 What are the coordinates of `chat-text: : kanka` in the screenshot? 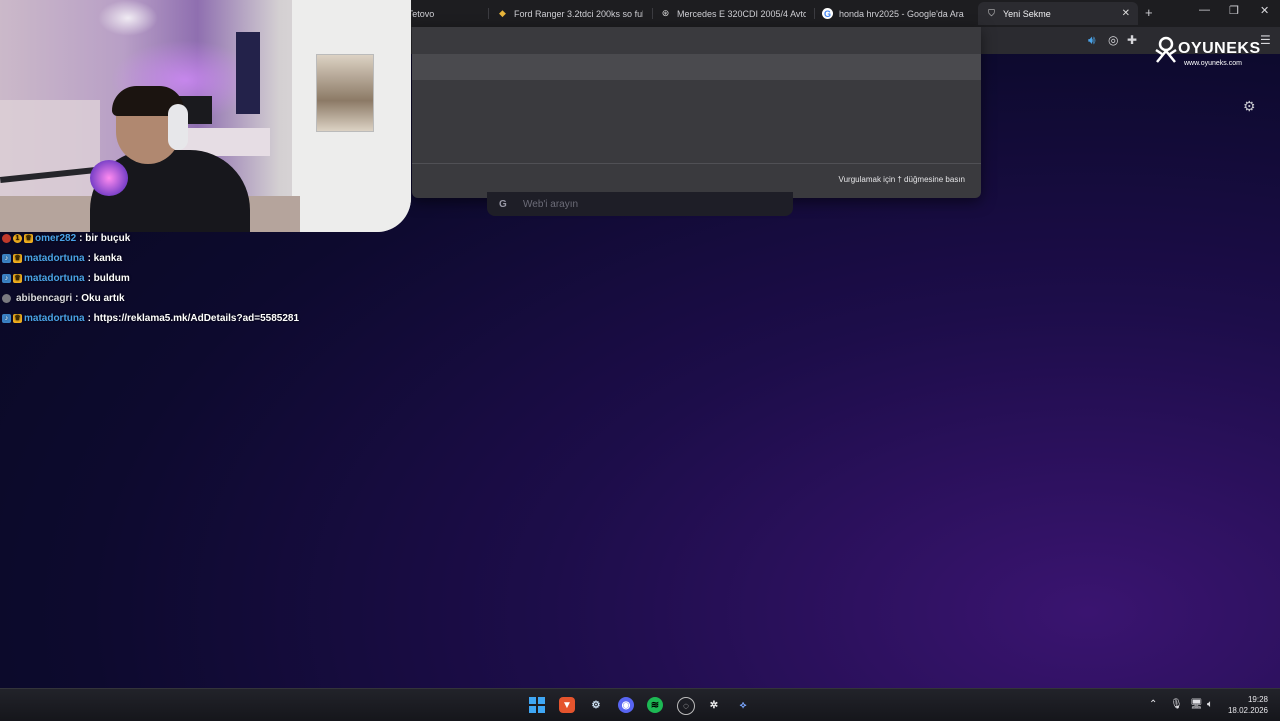 It's located at (105, 258).